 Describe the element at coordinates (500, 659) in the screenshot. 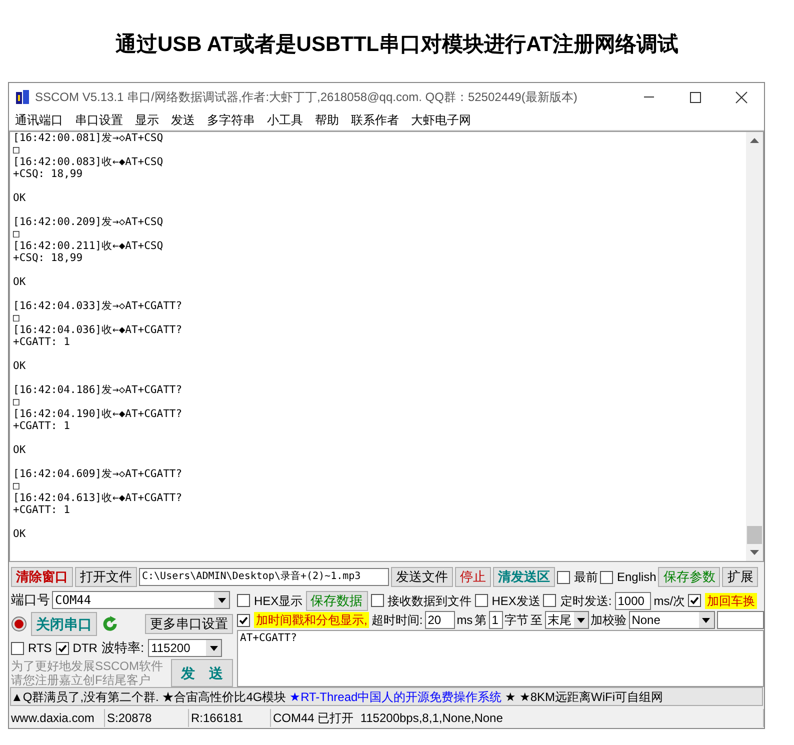

I see `send-text-area: AT+CGATT?` at that location.